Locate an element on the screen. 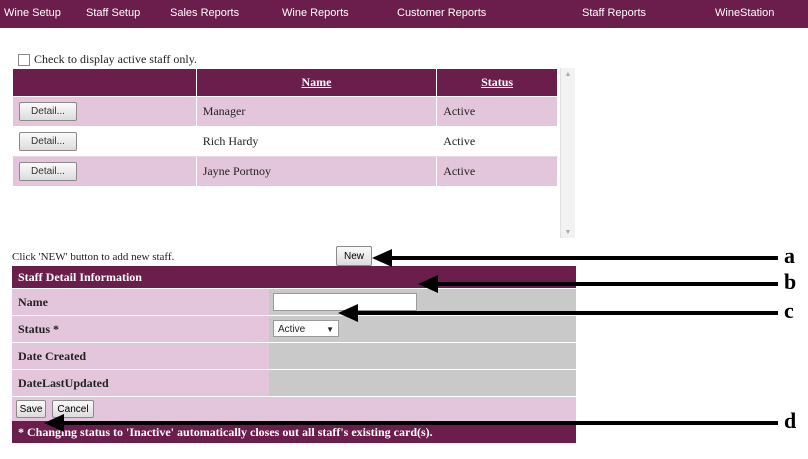 The image size is (808, 459). callout-b-label: b is located at coordinates (790, 281).